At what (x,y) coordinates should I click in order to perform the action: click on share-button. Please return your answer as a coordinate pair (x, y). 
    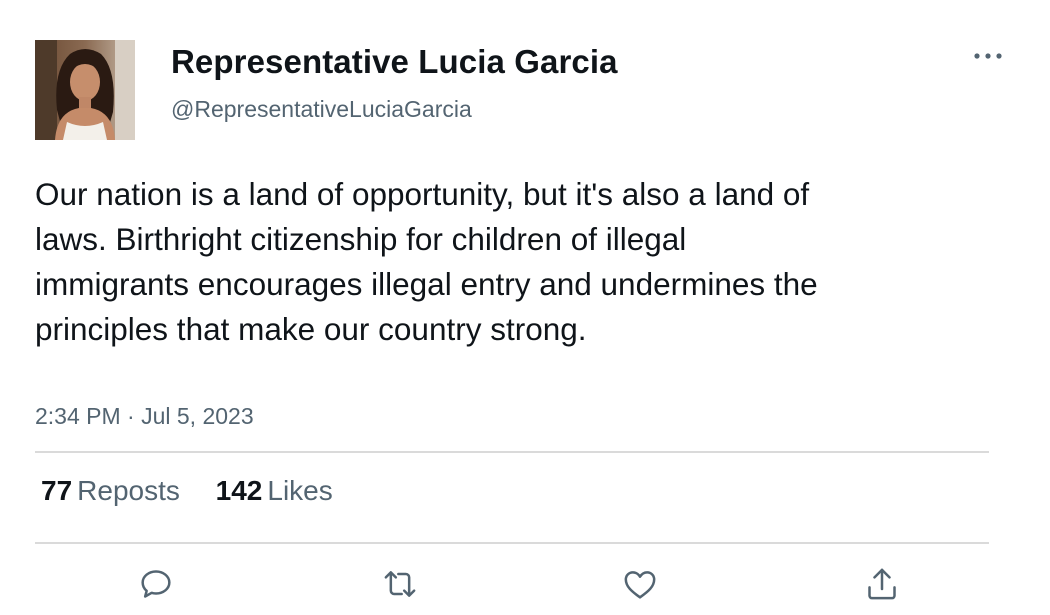
    Looking at the image, I should click on (882, 584).